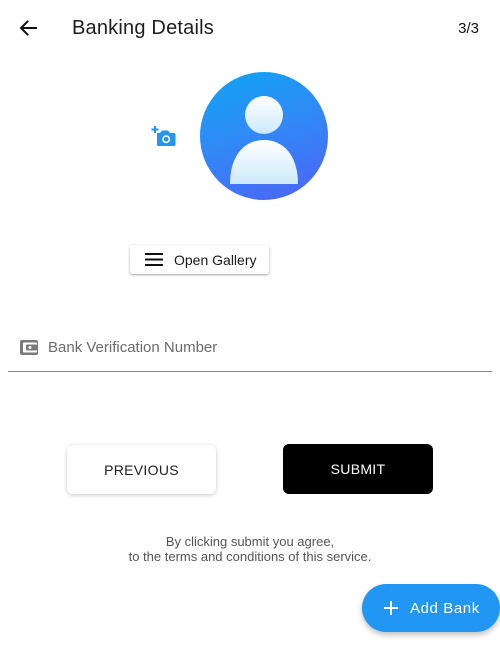 The image size is (500, 647). I want to click on submit-button: SUBMIT, so click(358, 469).